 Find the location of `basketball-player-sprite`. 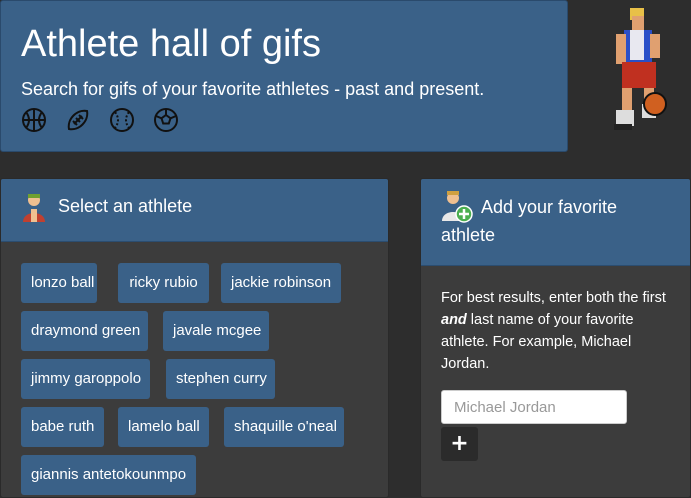

basketball-player-sprite is located at coordinates (640, 70).